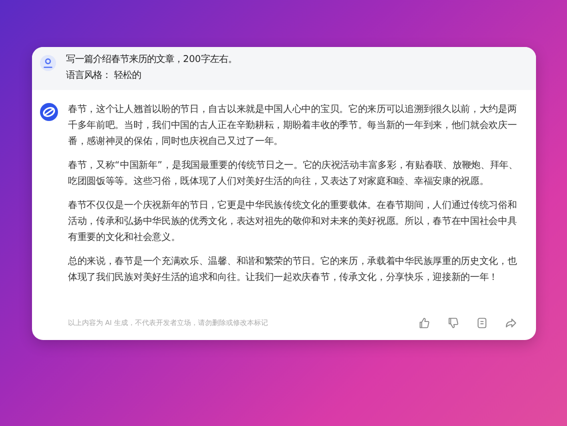 The height and width of the screenshot is (426, 567). What do you see at coordinates (293, 174) in the screenshot?
I see `answer-paragraph: 春节，又称“中国新年”，是我国最重要的传统节日之一。它的庆祝活动丰富多彩，有贴春联、放鞭炮、拜年、吃团圆饭等等。这些习俗，既体现了人们对美好生活的向往，又表达了对家庭和睦、幸福安康的祝愿。` at bounding box center [293, 174].